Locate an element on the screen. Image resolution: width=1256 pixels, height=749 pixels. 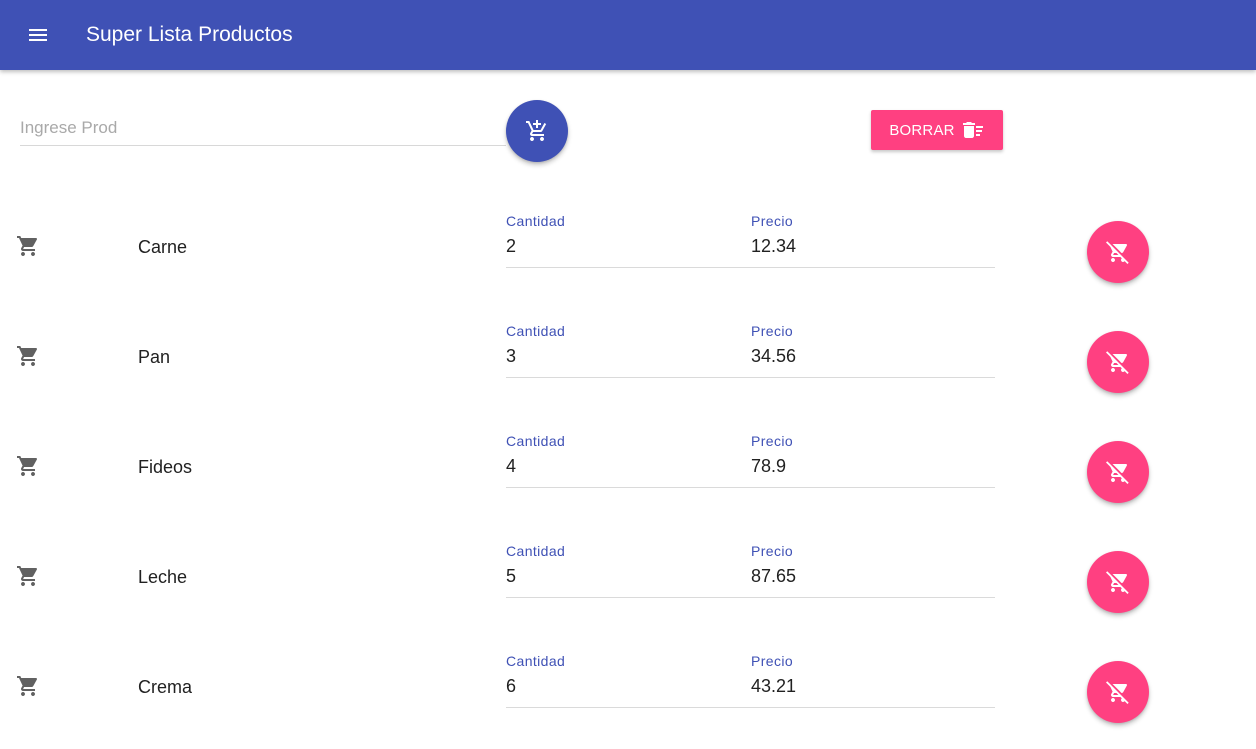
app-toolbar: Super Lista Productos is located at coordinates (628, 35).